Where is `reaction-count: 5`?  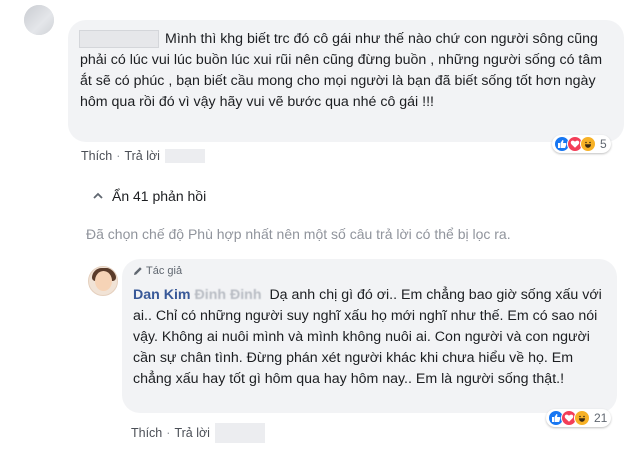
reaction-count: 5 is located at coordinates (603, 144).